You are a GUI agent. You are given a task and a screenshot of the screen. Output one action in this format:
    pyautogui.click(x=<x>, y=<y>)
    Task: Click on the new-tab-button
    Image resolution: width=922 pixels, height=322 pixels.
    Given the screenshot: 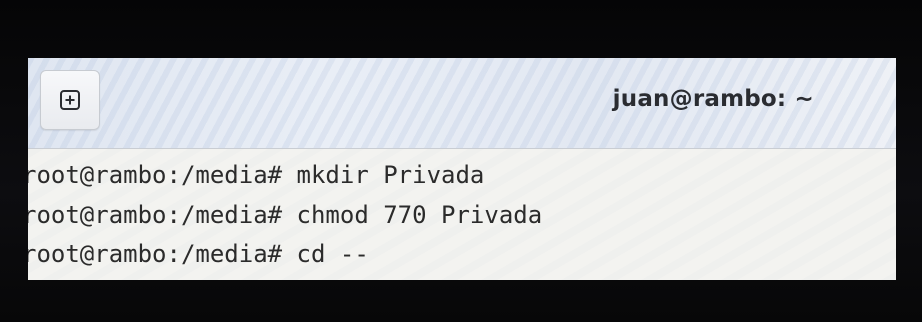 What is the action you would take?
    pyautogui.click(x=70, y=100)
    